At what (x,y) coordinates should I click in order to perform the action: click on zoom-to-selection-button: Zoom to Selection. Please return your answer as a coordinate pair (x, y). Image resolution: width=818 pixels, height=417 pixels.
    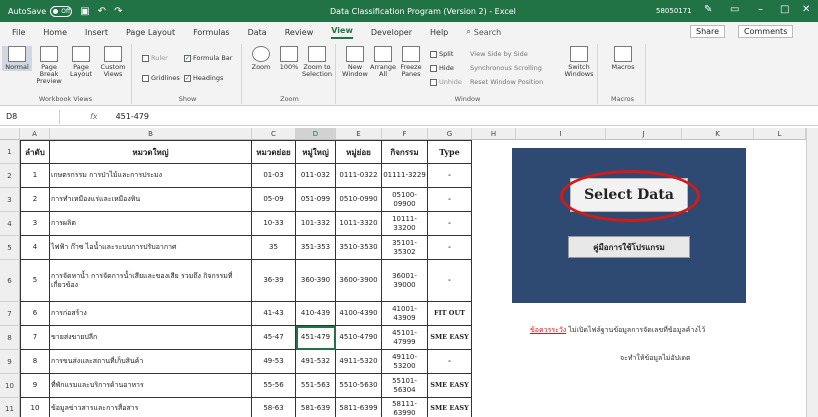
    Looking at the image, I should click on (317, 62).